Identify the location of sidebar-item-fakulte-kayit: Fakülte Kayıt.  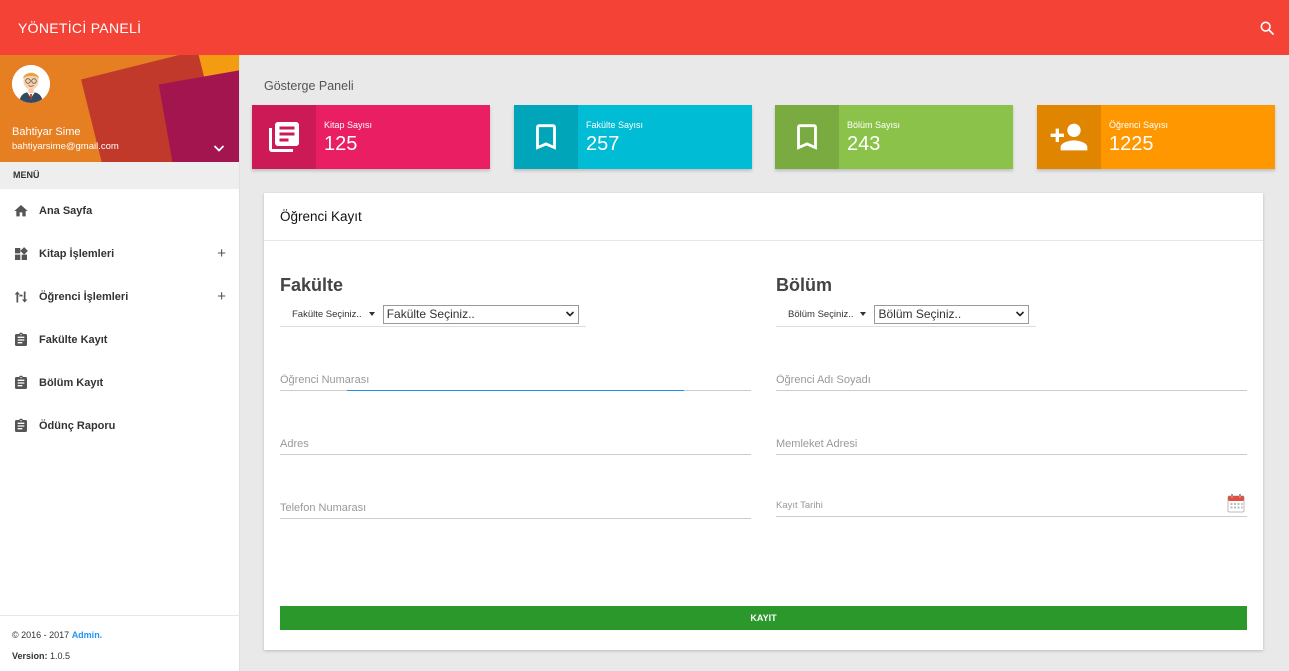
(119, 339).